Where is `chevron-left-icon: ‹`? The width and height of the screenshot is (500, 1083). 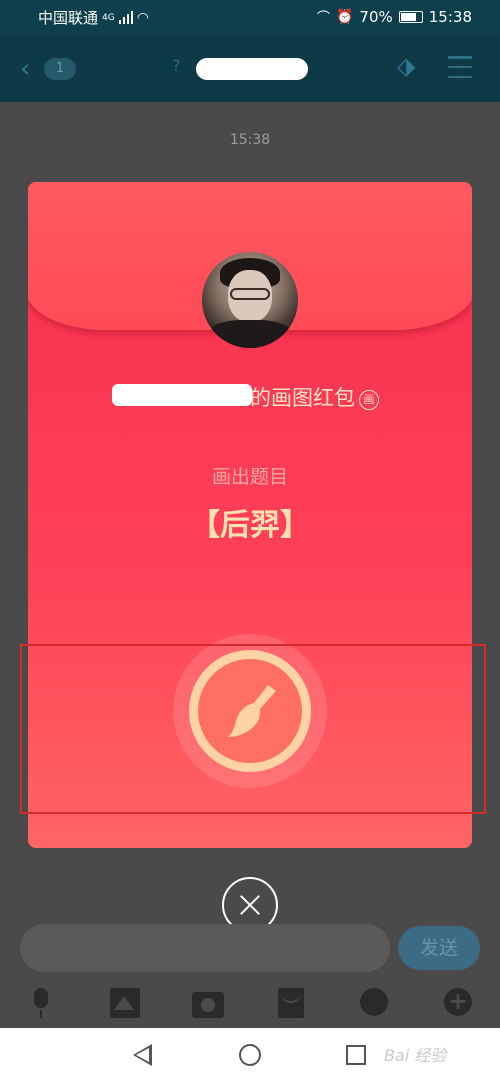 chevron-left-icon: ‹ is located at coordinates (25, 69).